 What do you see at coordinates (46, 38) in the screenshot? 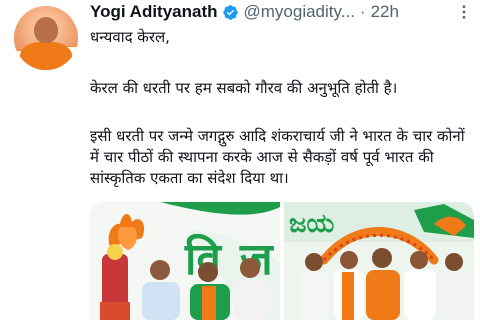
I see `avatar` at bounding box center [46, 38].